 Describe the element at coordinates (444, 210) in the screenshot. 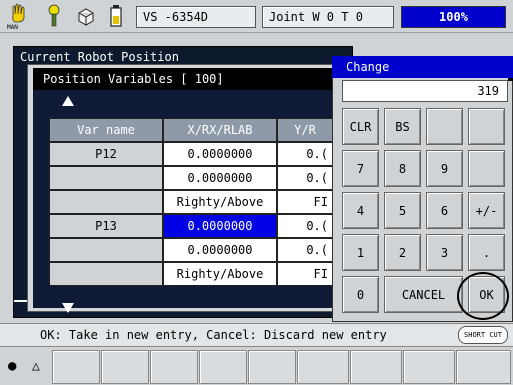

I see `key-6: 6` at that location.